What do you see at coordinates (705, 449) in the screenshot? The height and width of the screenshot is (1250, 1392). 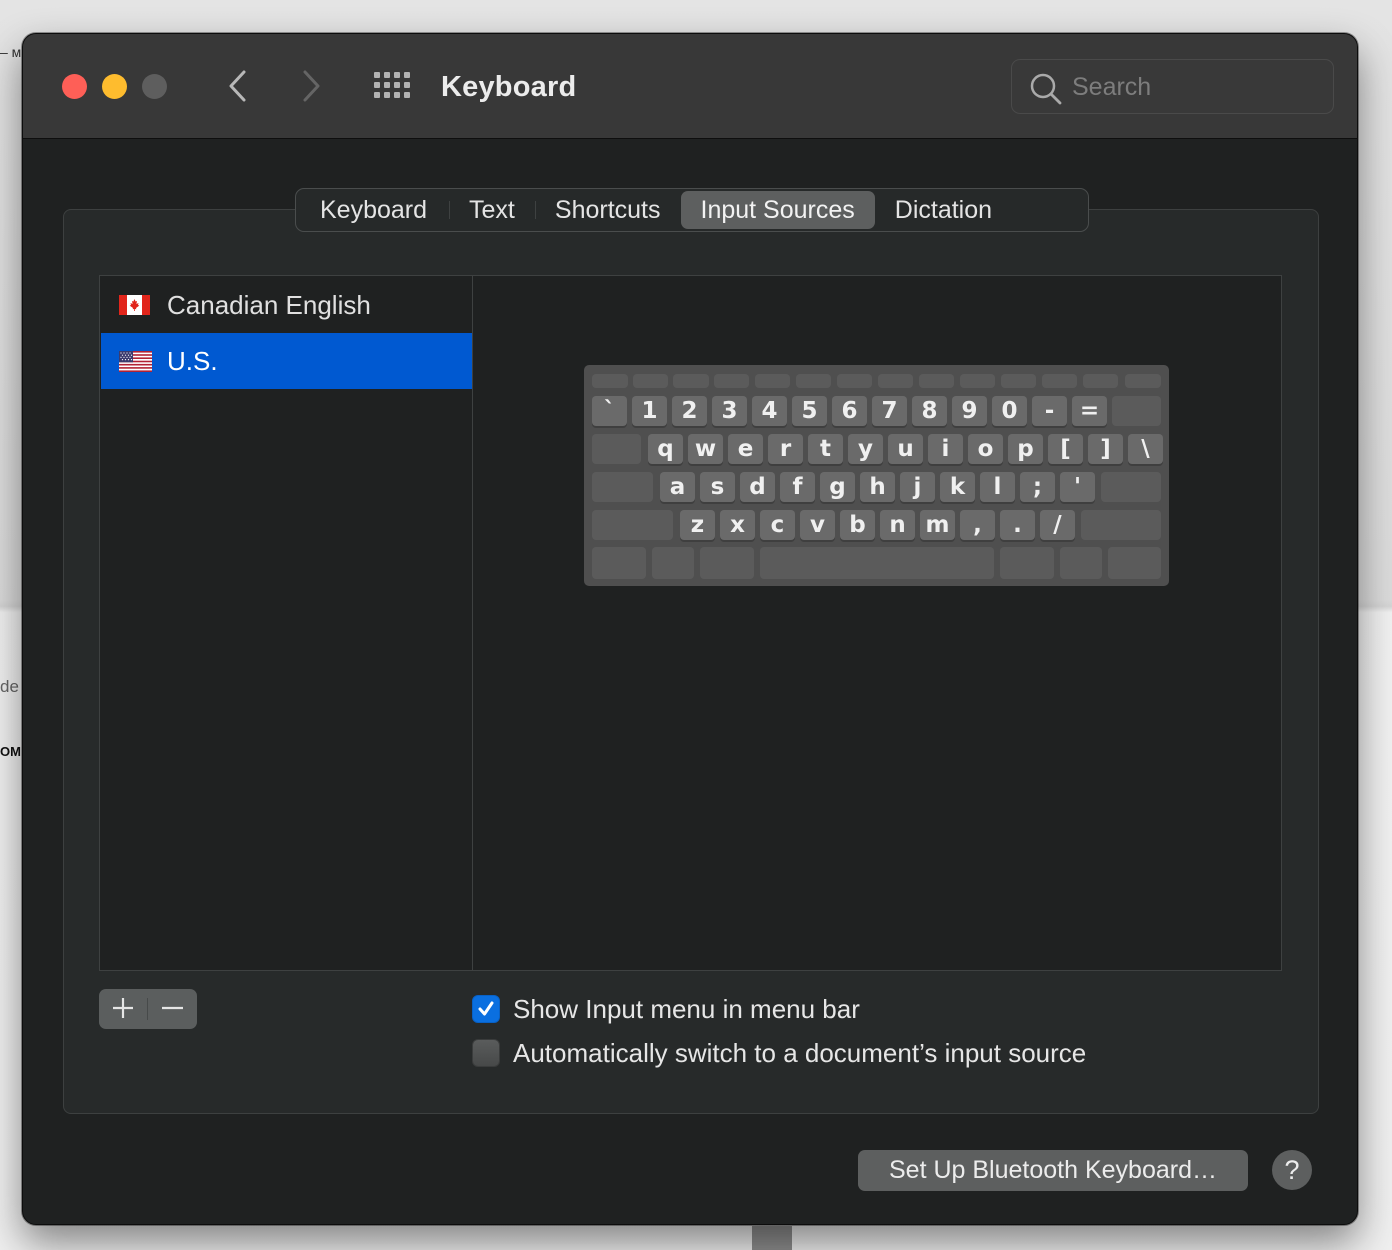 I see `key-w: w` at bounding box center [705, 449].